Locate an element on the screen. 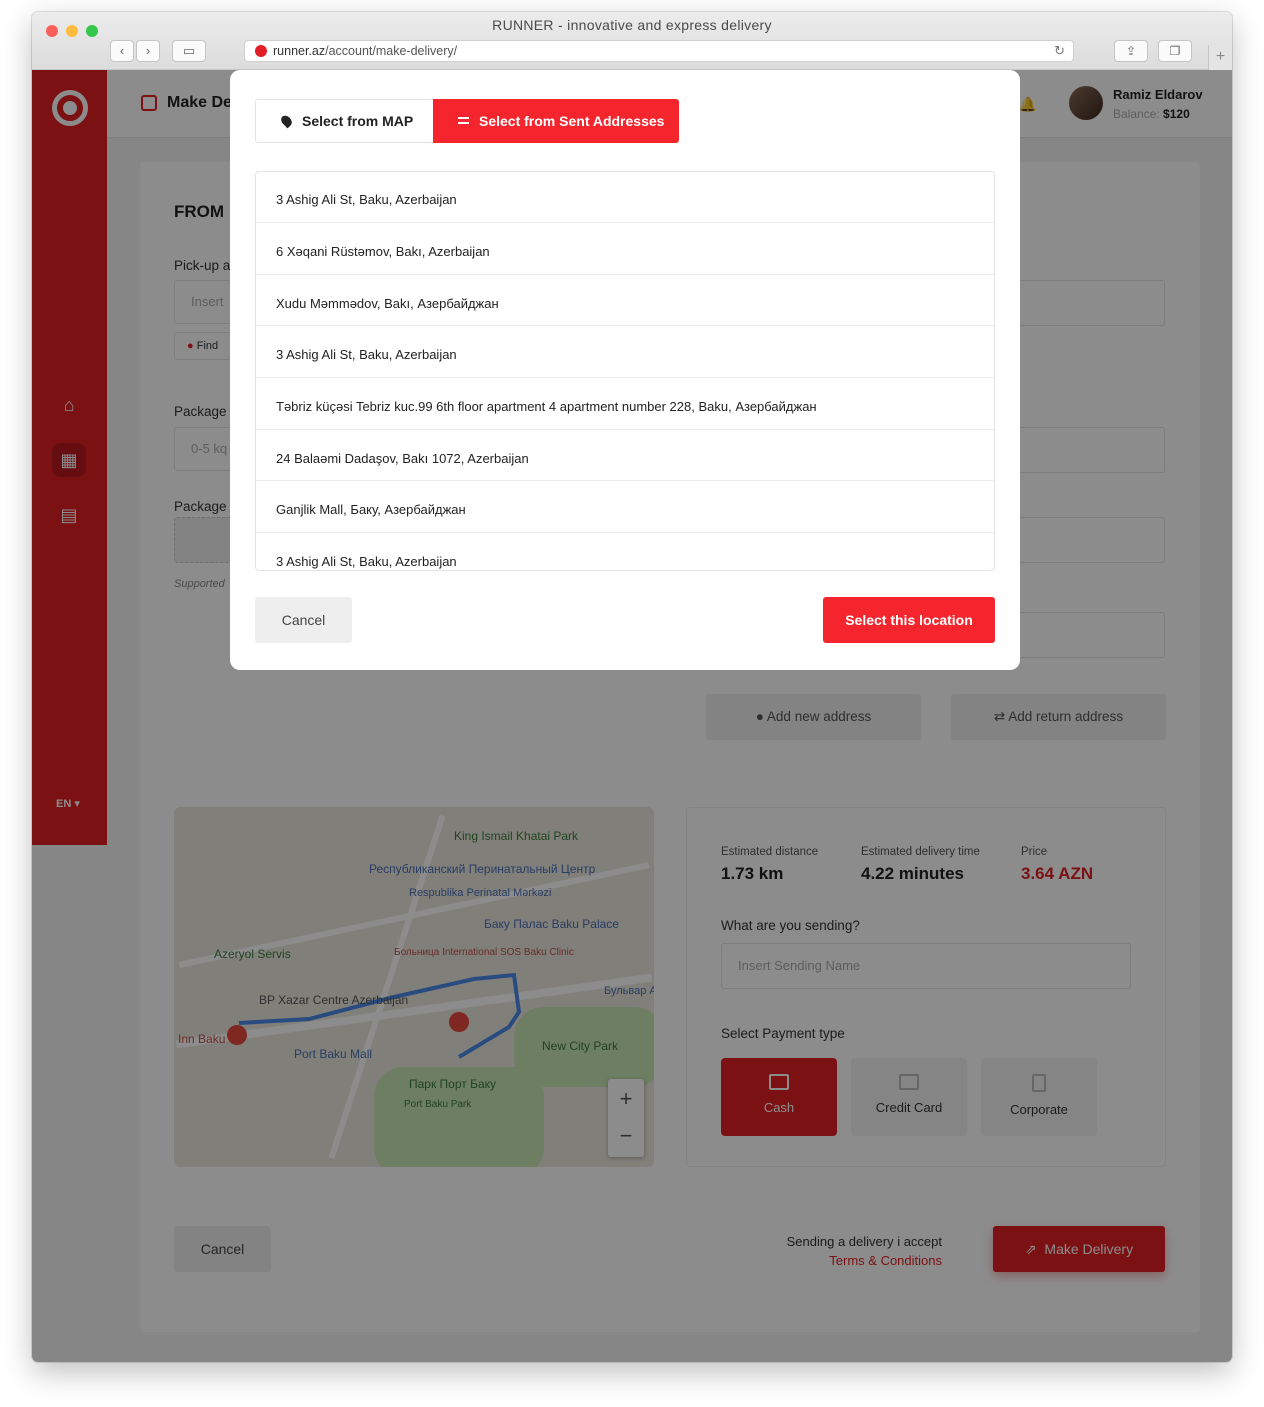 The image size is (1264, 1407). modal-cancel-button: Cancel is located at coordinates (303, 620).